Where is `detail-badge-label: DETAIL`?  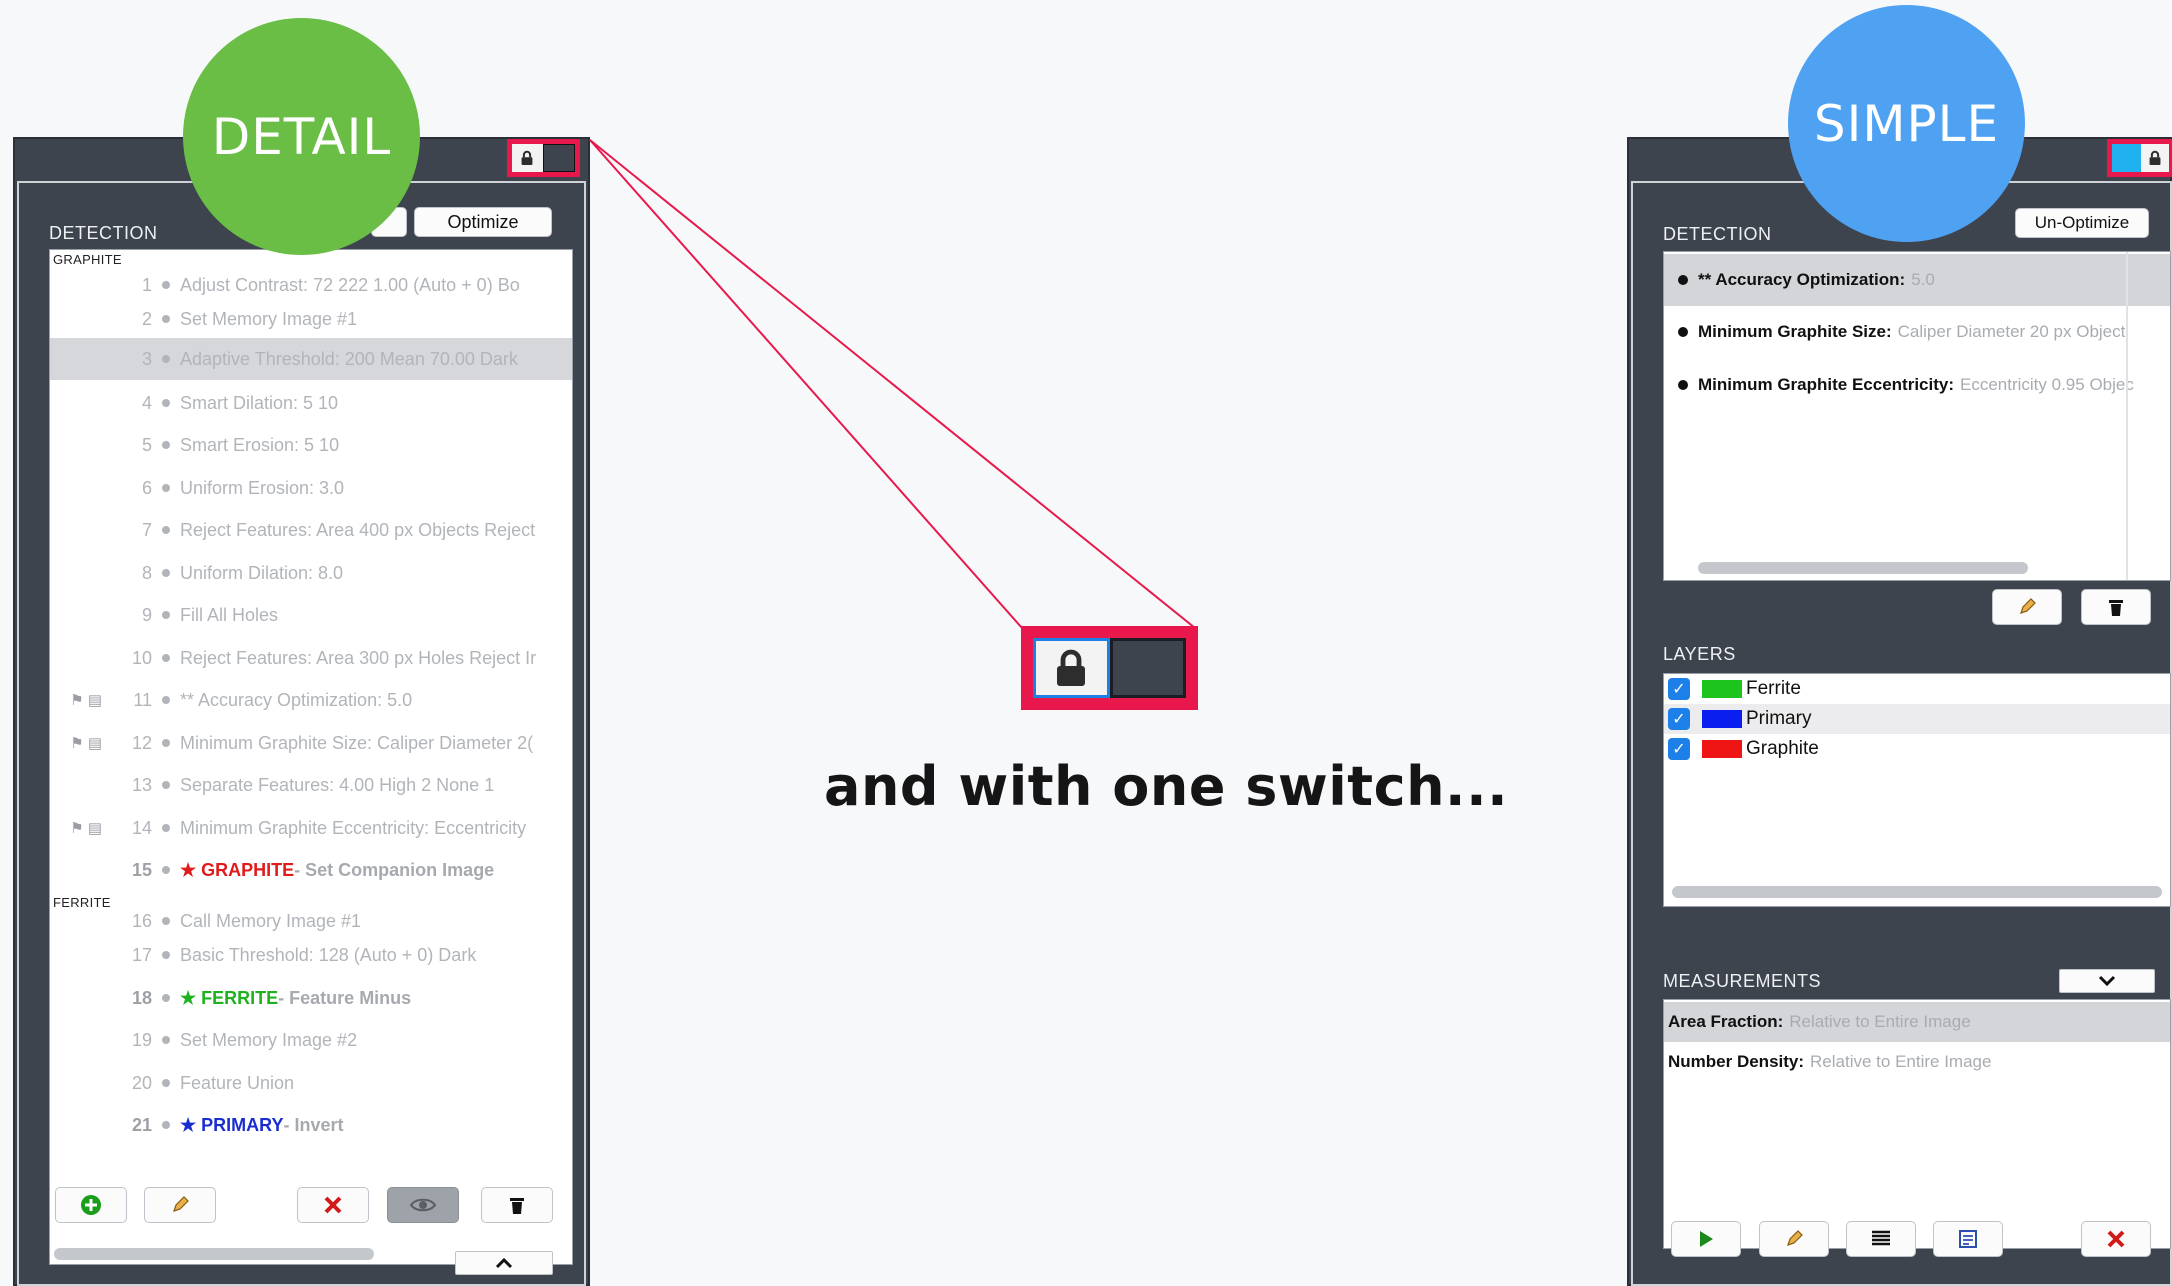 detail-badge-label: DETAIL is located at coordinates (301, 136).